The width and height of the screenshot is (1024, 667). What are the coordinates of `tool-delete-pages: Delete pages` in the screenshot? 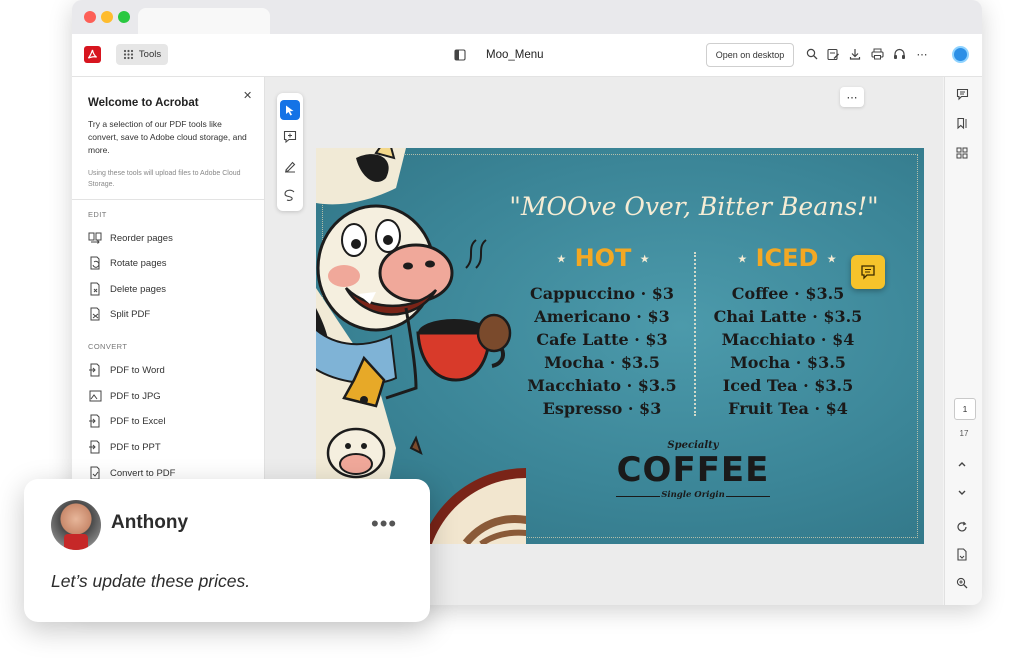 It's located at (127, 289).